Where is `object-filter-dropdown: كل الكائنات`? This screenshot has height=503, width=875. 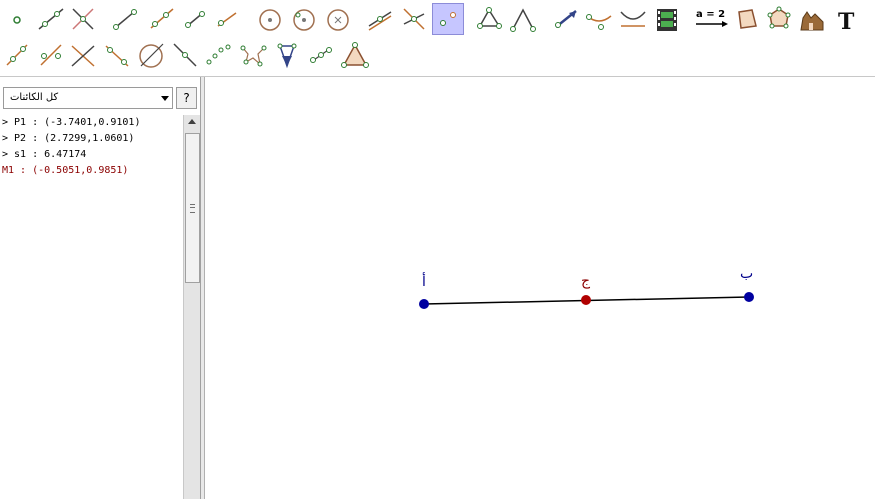
object-filter-dropdown: كل الكائنات is located at coordinates (88, 98).